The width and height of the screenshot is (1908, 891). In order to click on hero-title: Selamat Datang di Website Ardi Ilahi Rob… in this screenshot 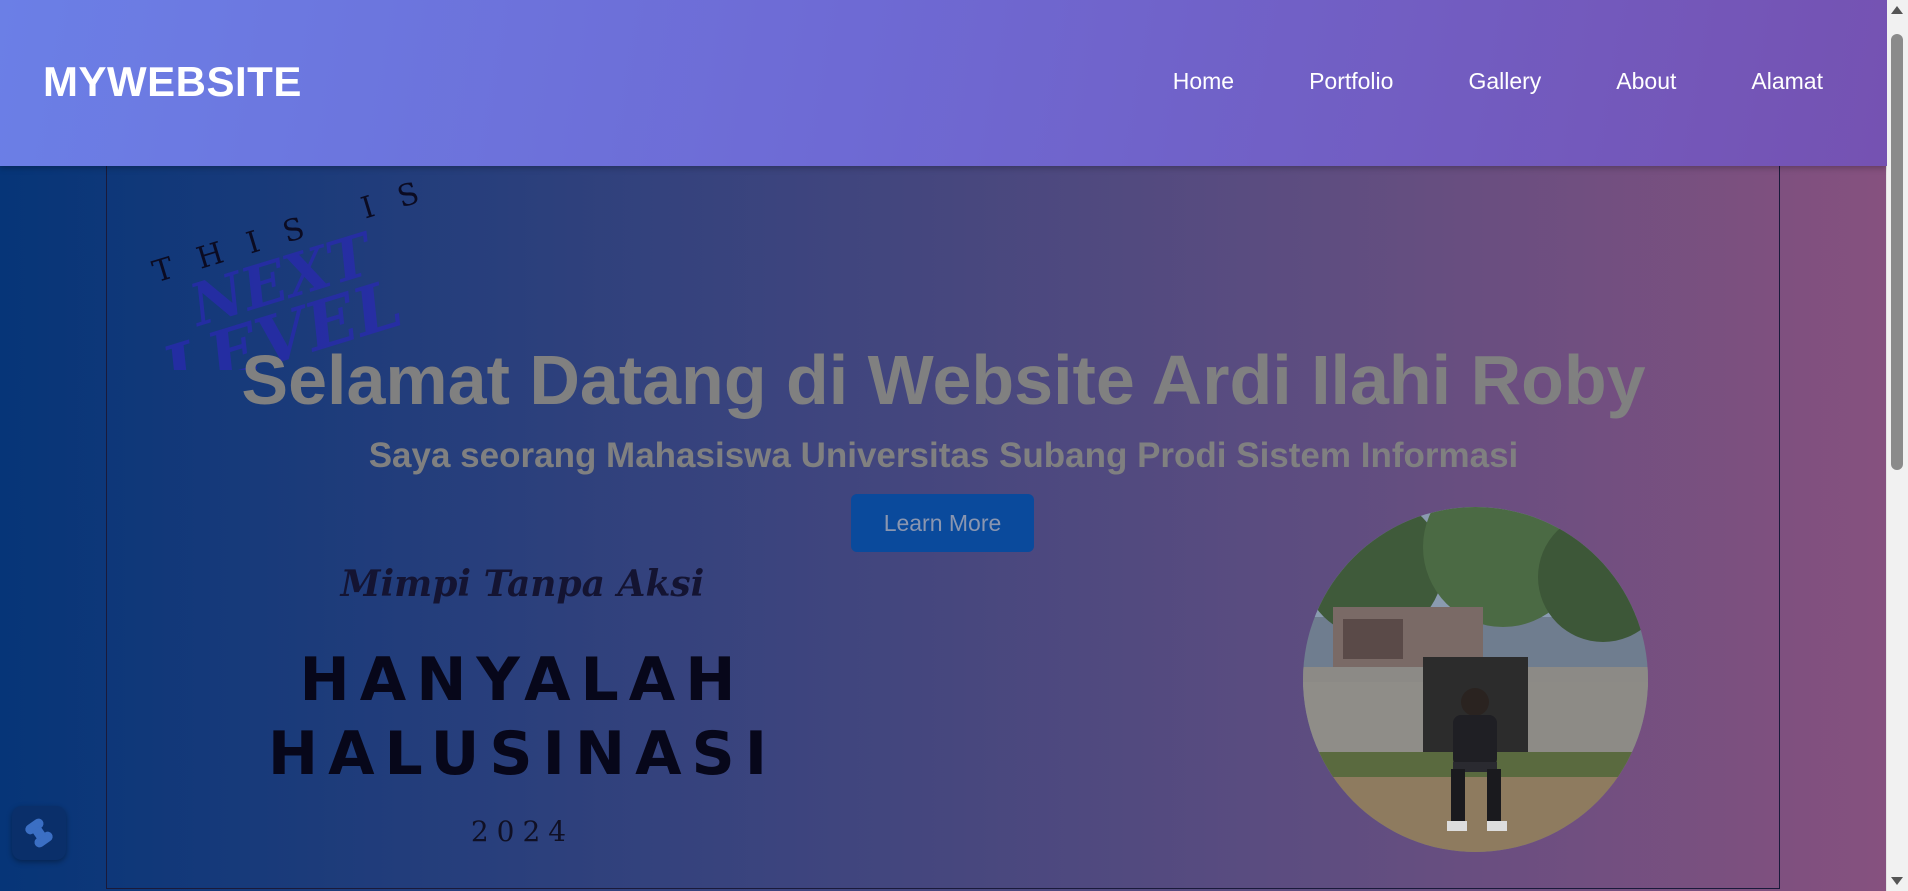, I will do `click(943, 380)`.